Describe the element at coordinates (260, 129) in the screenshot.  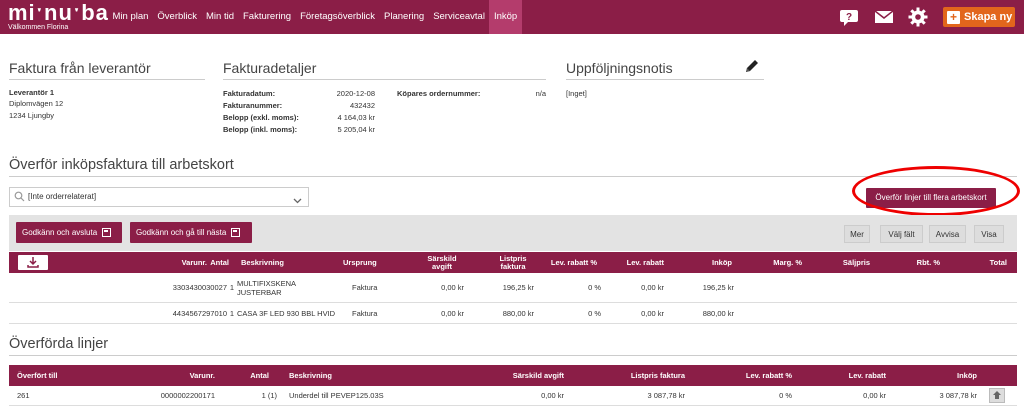
I see `detail-label-incl: Belopp (inkl. moms):` at that location.